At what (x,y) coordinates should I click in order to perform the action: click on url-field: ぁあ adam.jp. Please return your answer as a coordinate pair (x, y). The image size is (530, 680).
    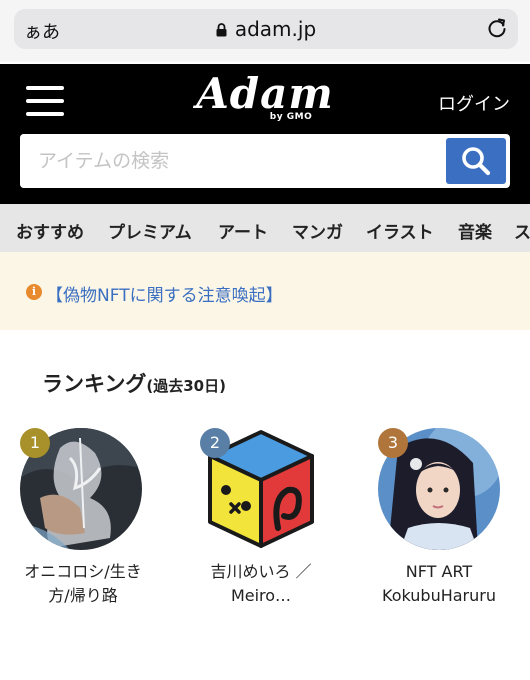
    Looking at the image, I should click on (266, 29).